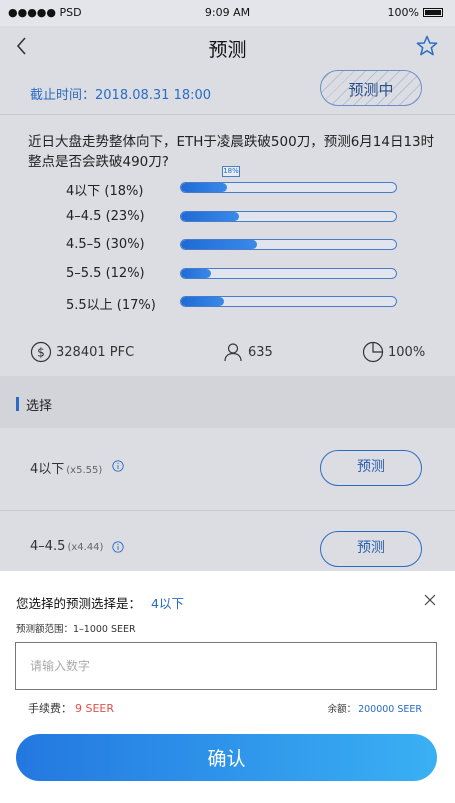 This screenshot has height=803, width=455. What do you see at coordinates (227, 540) in the screenshot?
I see `choice-row: 4–4.5 (x4.44) 预测` at bounding box center [227, 540].